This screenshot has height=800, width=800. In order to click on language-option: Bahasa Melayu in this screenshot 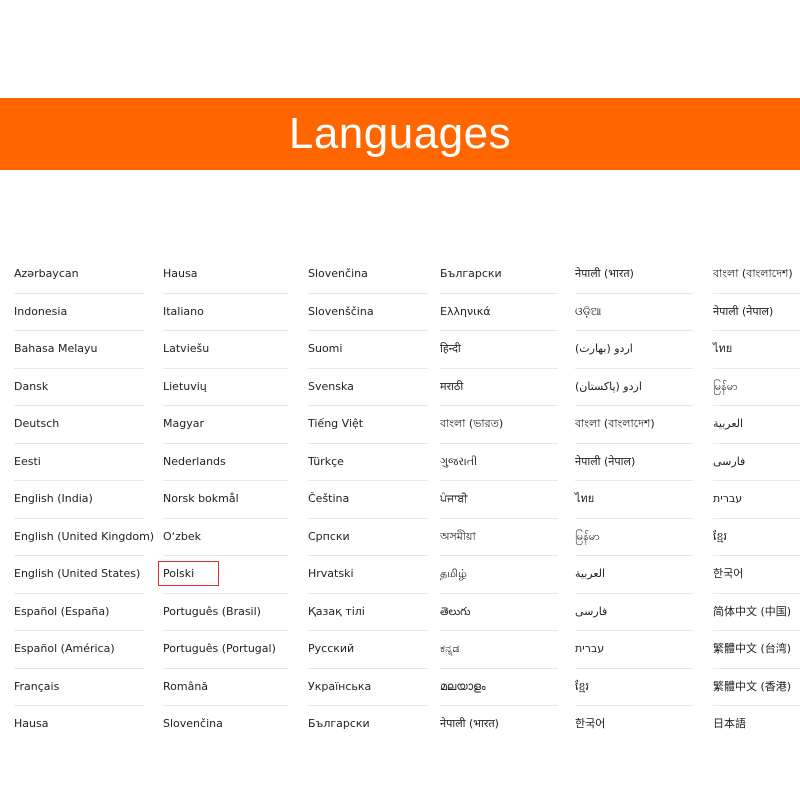, I will do `click(56, 349)`.